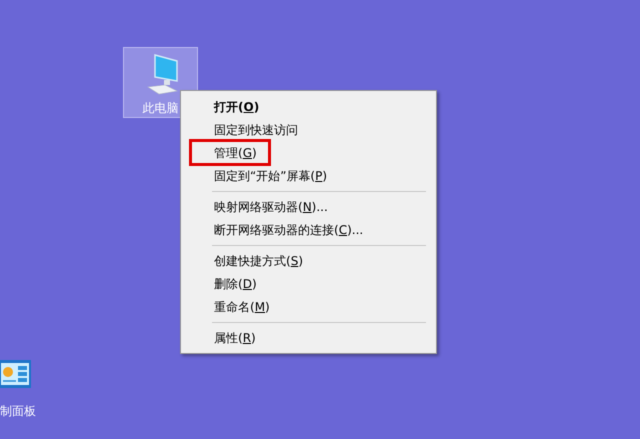 The height and width of the screenshot is (439, 640). Describe the element at coordinates (308, 337) in the screenshot. I see `menu-item: 属性(R)` at that location.